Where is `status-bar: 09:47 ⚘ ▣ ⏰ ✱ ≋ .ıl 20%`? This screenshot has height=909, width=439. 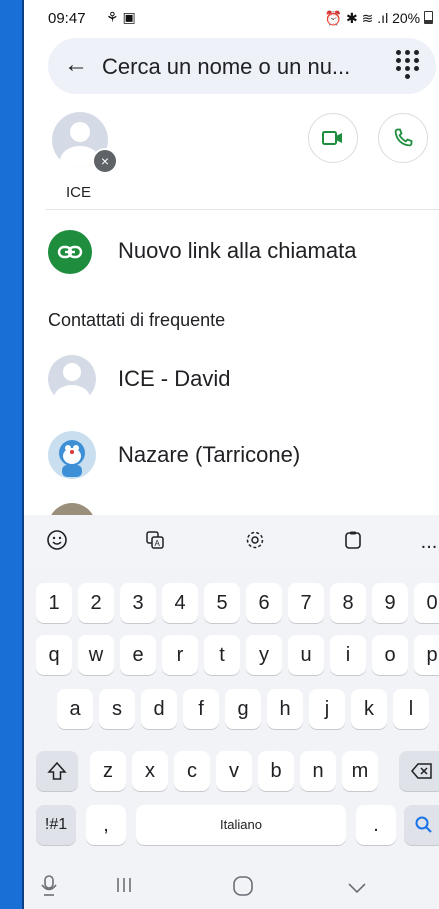 status-bar: 09:47 ⚘ ▣ ⏰ ✱ ≋ .ıl 20% is located at coordinates (231, 19).